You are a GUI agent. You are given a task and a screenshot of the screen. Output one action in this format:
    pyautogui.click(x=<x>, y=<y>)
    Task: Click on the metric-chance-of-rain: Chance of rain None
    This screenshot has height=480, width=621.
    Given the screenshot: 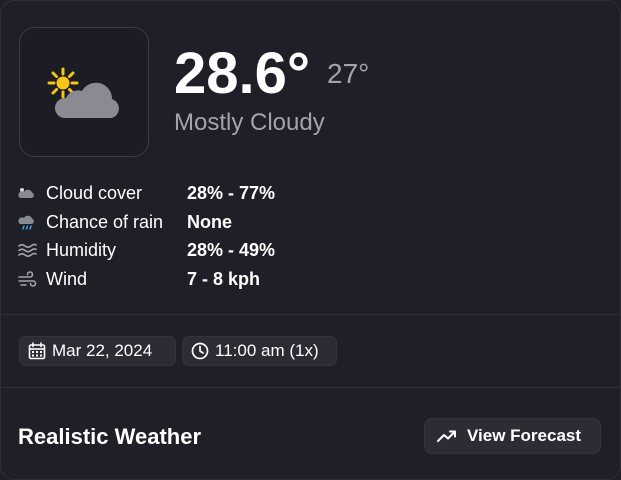 What is the action you would take?
    pyautogui.click(x=217, y=222)
    